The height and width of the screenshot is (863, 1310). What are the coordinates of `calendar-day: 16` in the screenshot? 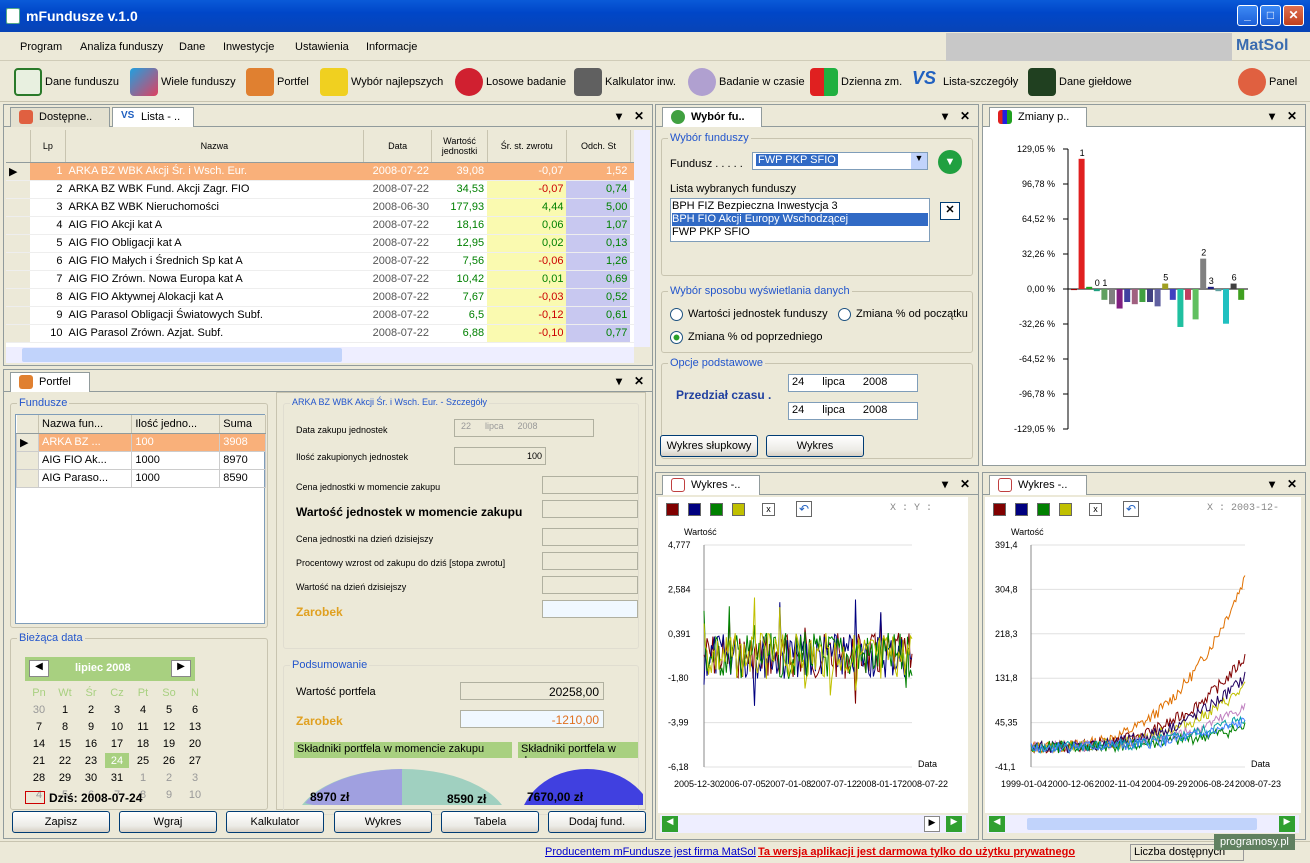 It's located at (91, 743).